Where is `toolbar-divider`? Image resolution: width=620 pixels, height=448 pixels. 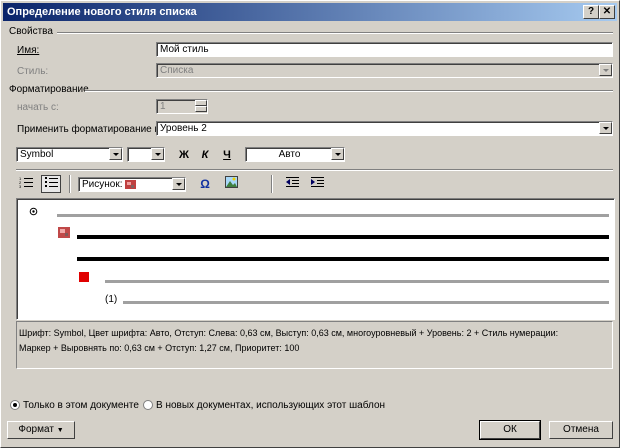
toolbar-divider is located at coordinates (314, 170).